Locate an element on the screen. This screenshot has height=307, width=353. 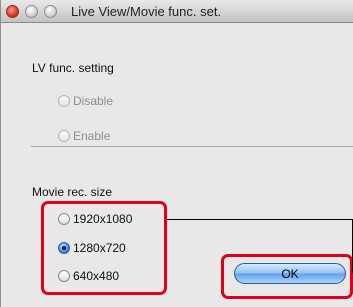
radio-row-enable: Enable is located at coordinates (84, 136).